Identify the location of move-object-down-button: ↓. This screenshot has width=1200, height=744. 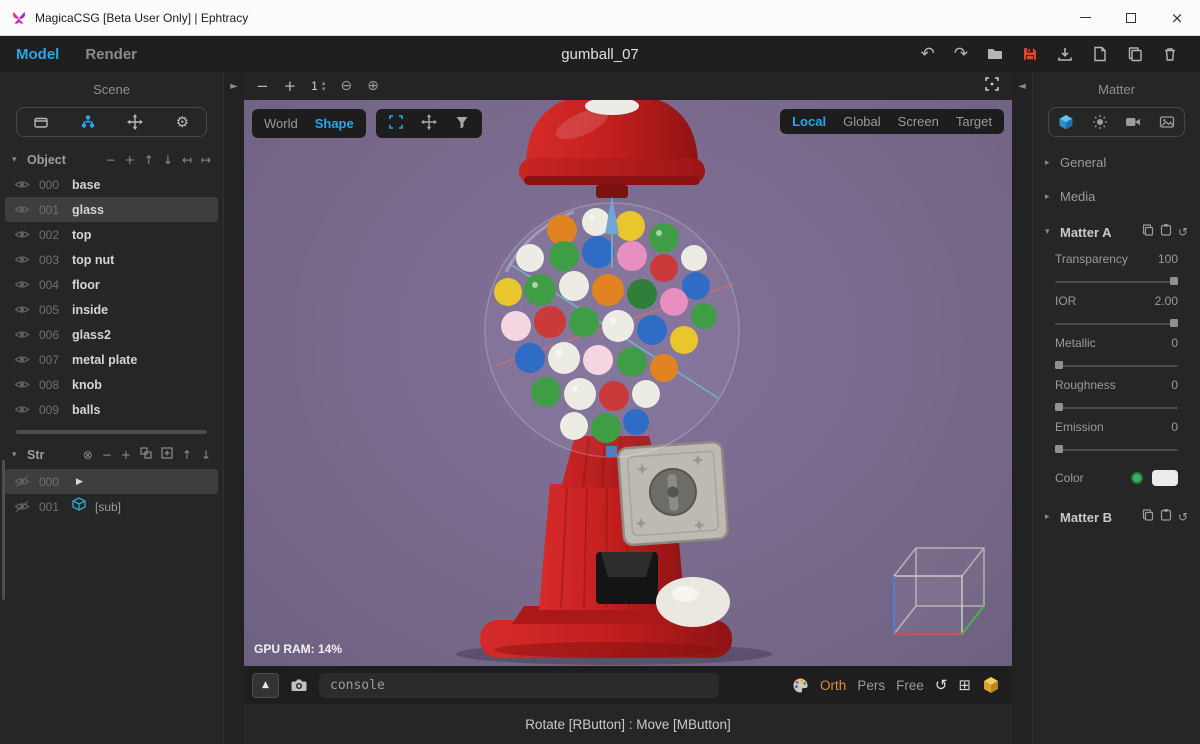
(168, 160).